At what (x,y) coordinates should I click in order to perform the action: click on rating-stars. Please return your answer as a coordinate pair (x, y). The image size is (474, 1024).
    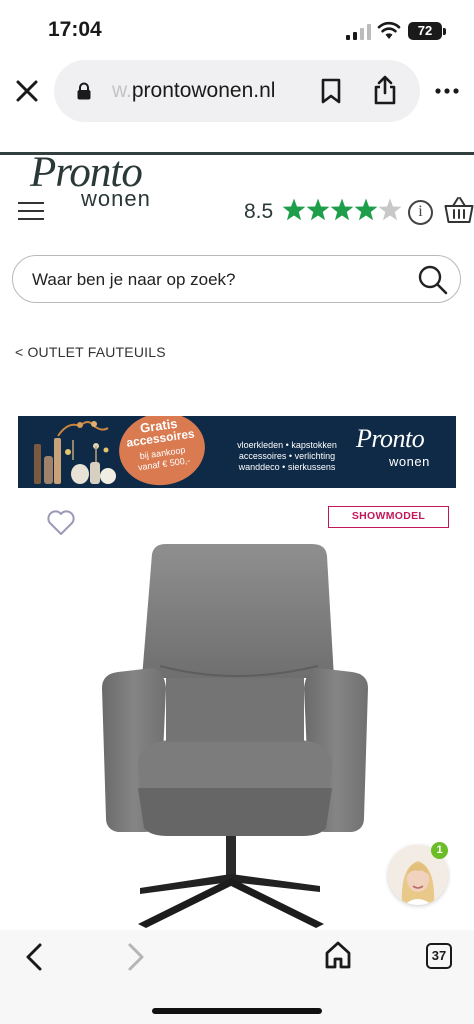
    Looking at the image, I should click on (342, 209).